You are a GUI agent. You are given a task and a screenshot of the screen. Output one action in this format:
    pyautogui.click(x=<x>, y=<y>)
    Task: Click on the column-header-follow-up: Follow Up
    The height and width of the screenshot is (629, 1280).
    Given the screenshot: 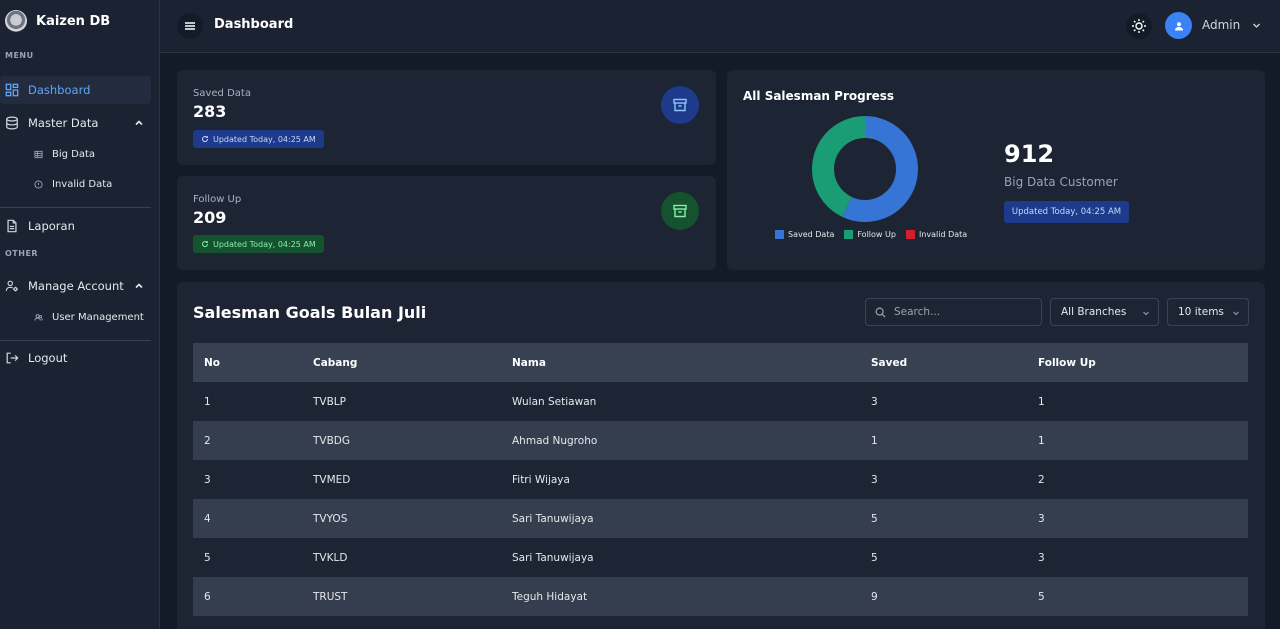 What is the action you would take?
    pyautogui.click(x=1137, y=362)
    